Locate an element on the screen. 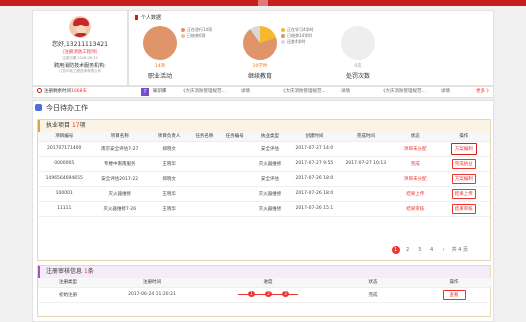 The image size is (526, 322). top-header-bar is located at coordinates (263, 3).